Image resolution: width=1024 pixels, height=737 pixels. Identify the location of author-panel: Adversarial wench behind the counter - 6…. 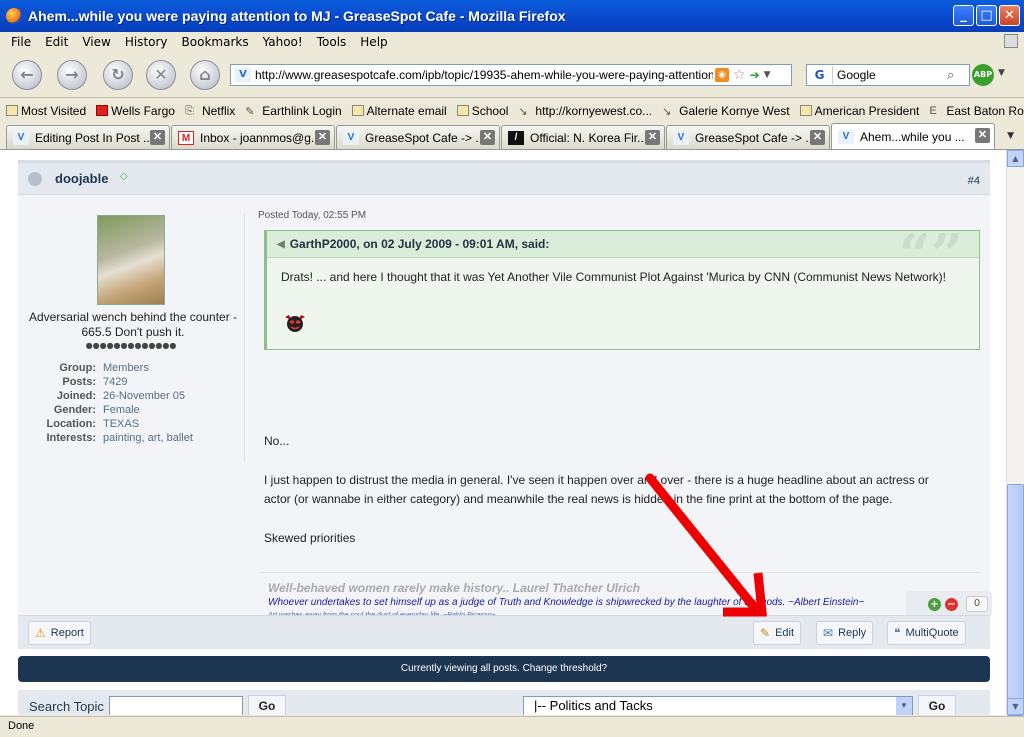
(131, 331).